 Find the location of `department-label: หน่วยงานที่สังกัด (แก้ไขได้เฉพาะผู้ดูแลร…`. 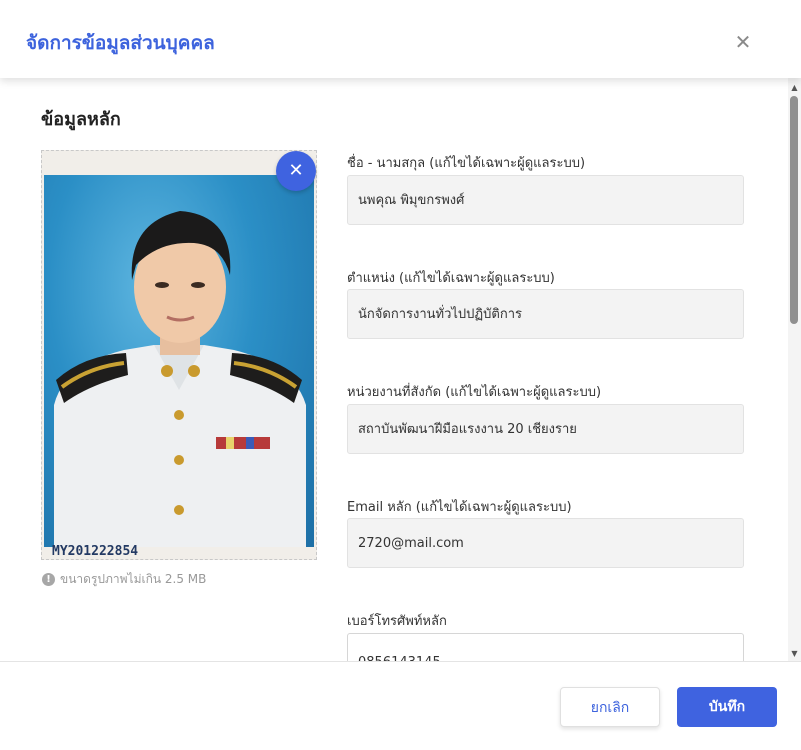

department-label: หน่วยงานที่สังกัด (แก้ไขได้เฉพาะผู้ดูแลร… is located at coordinates (474, 392).